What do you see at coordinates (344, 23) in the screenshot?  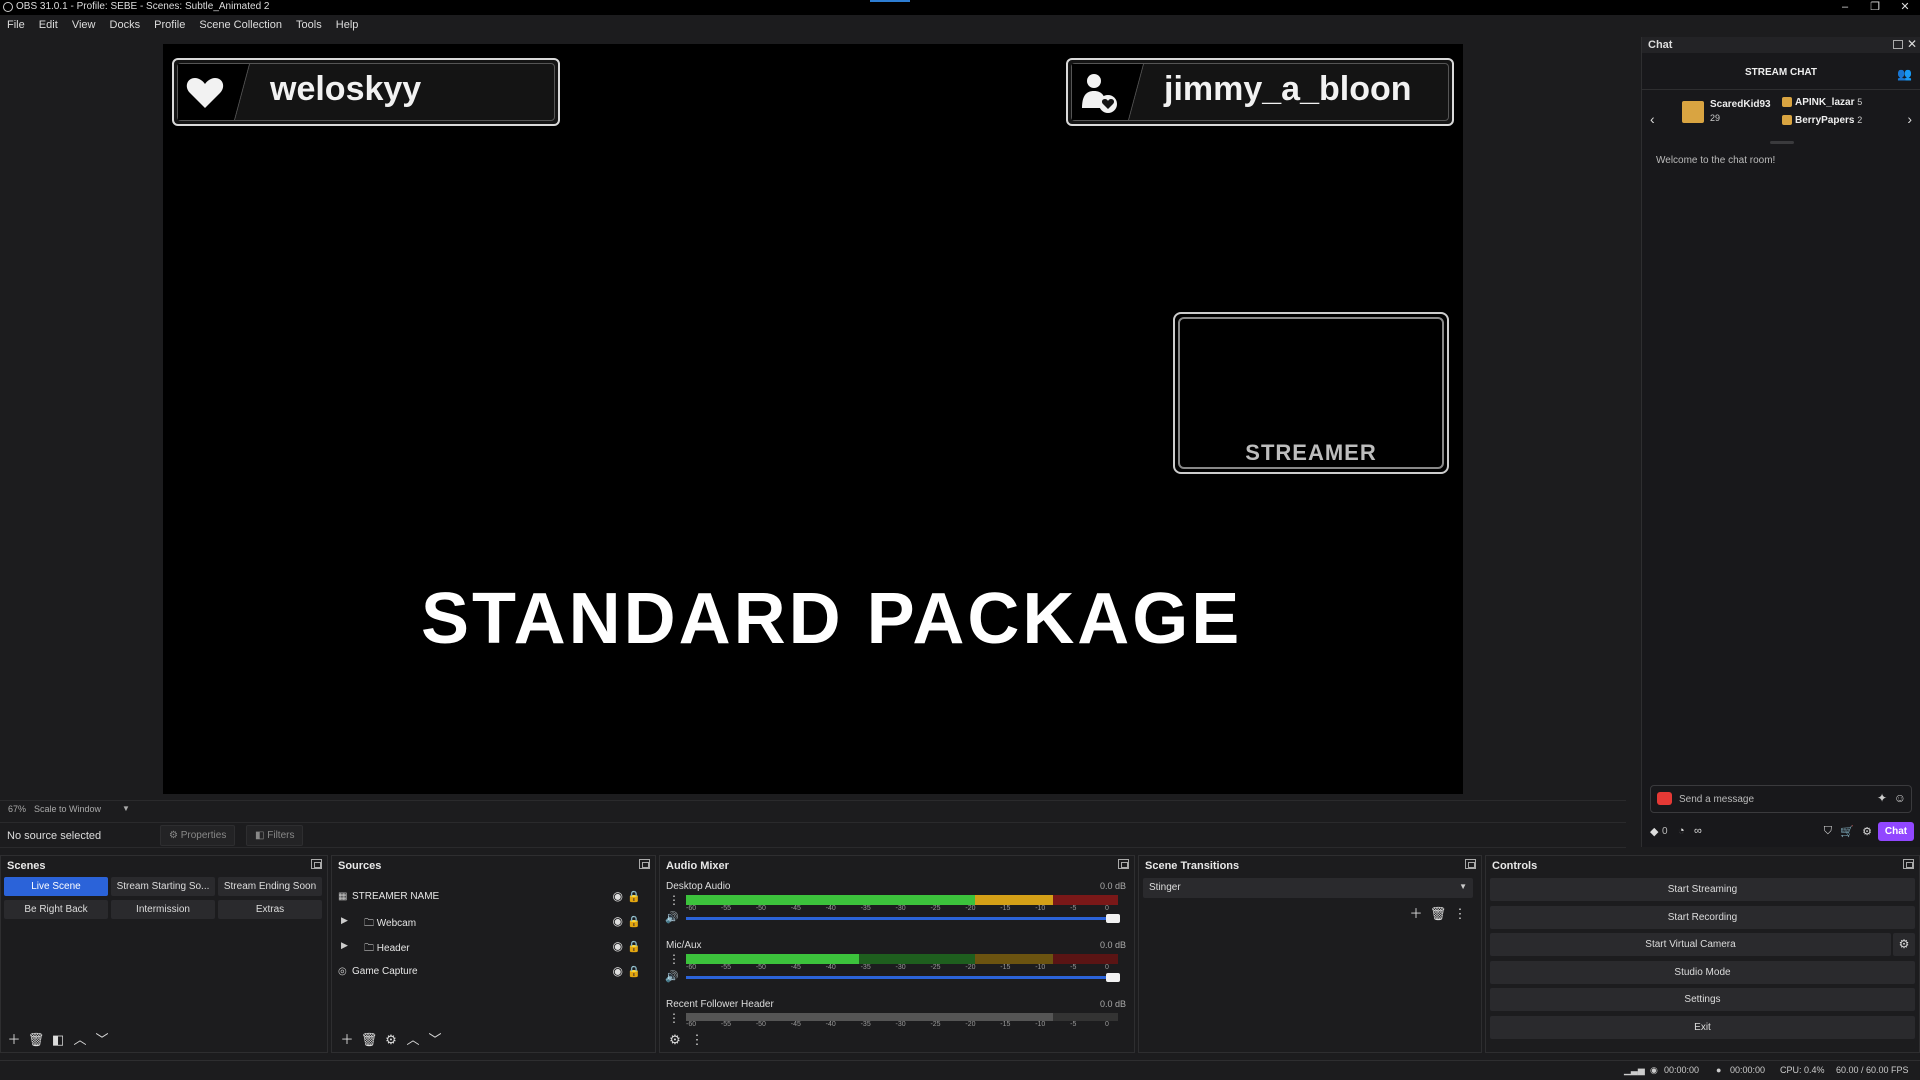 I see `menu-help: Help` at bounding box center [344, 23].